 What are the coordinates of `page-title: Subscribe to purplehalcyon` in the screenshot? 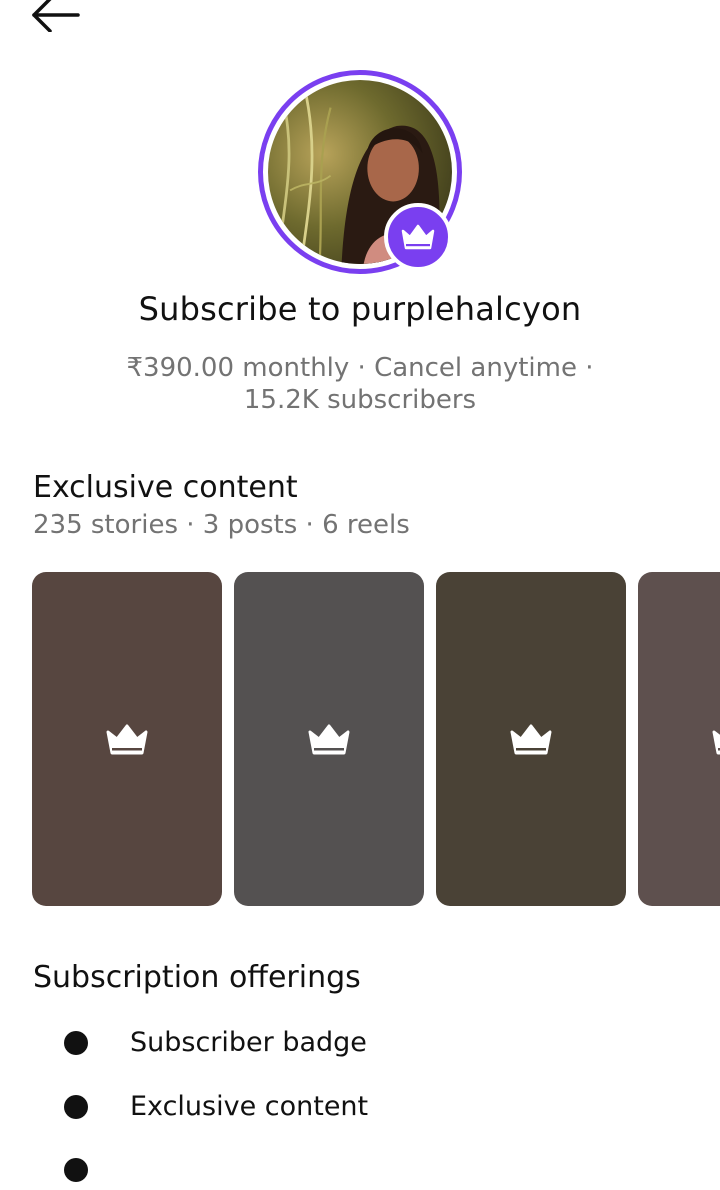 It's located at (360, 309).